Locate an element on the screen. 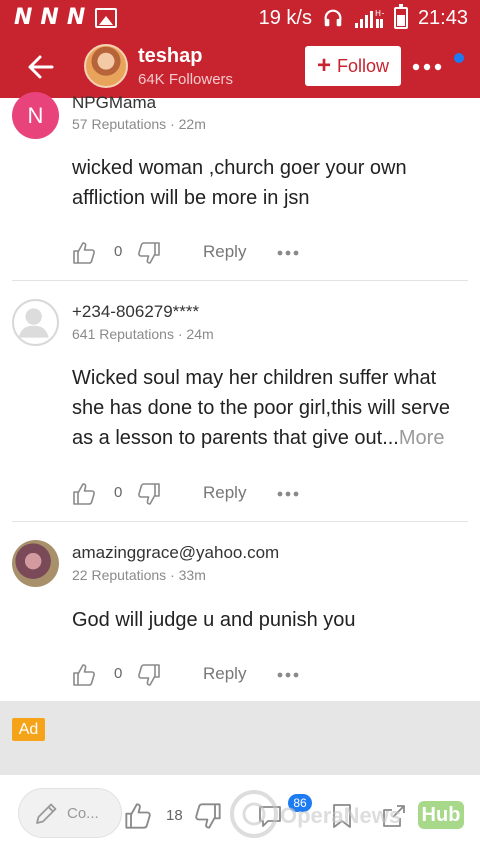 This screenshot has height=854, width=480. commenter-name: amazinggrace@yahoo.com is located at coordinates (175, 553).